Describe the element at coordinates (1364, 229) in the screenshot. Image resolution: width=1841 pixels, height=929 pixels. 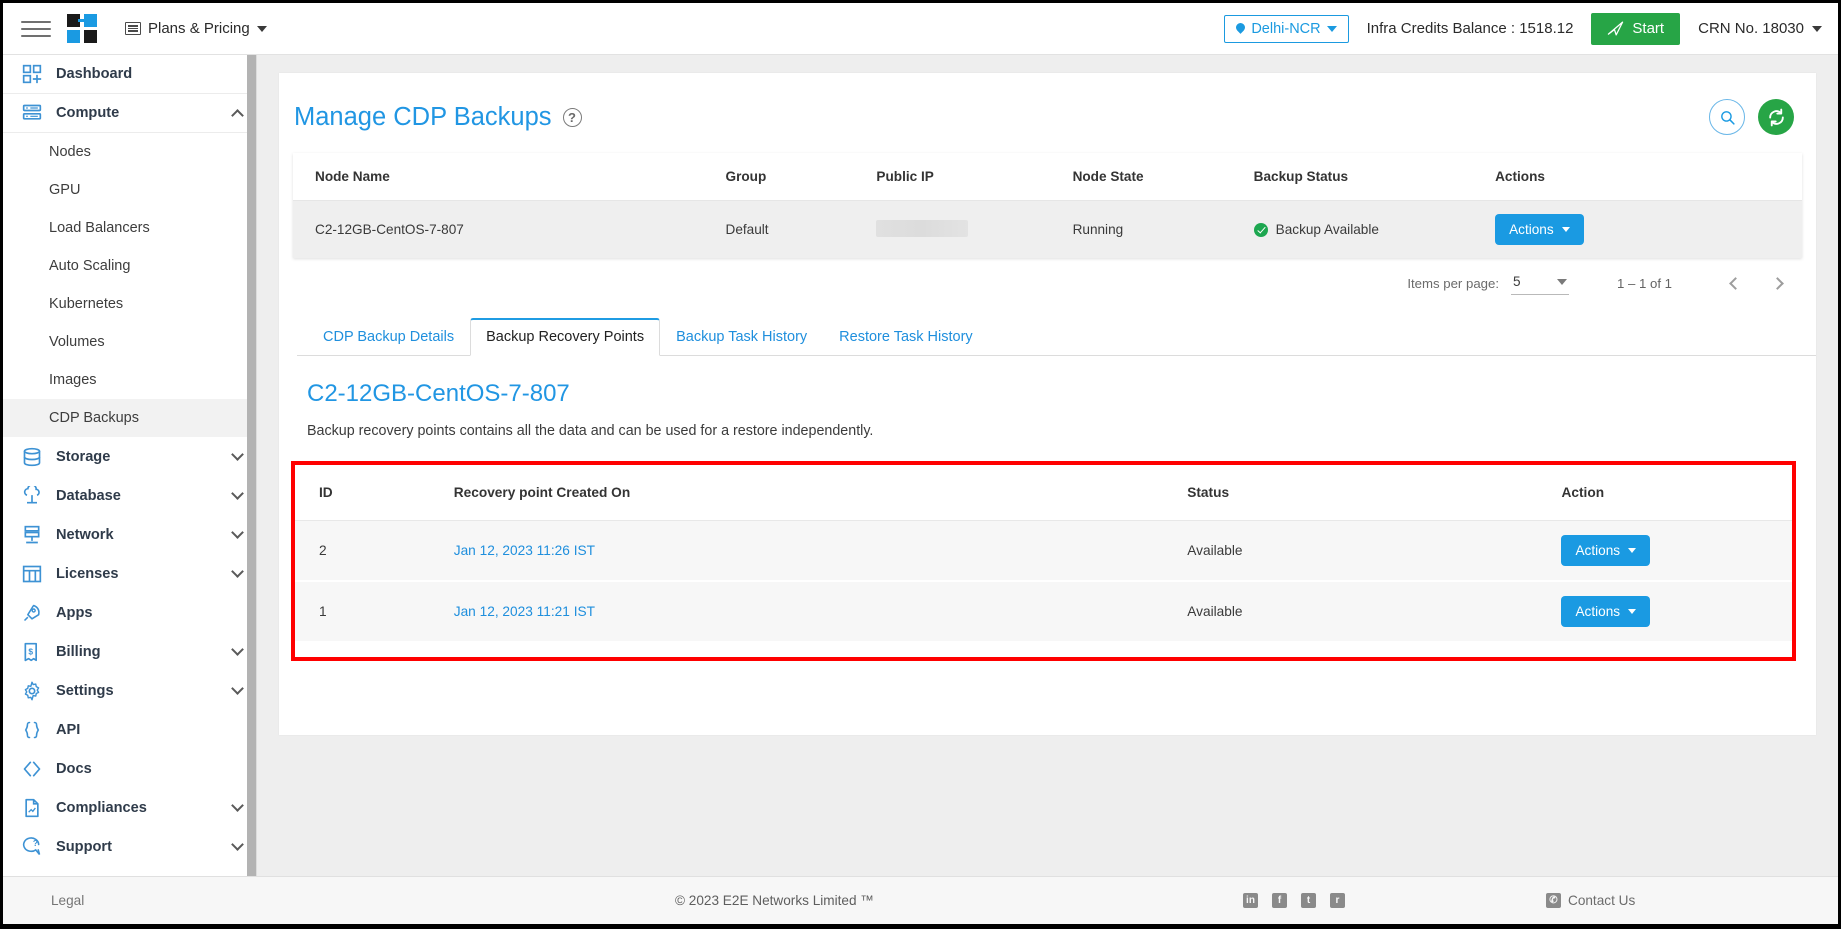
I see `cell-backup-status: Backup Available` at that location.